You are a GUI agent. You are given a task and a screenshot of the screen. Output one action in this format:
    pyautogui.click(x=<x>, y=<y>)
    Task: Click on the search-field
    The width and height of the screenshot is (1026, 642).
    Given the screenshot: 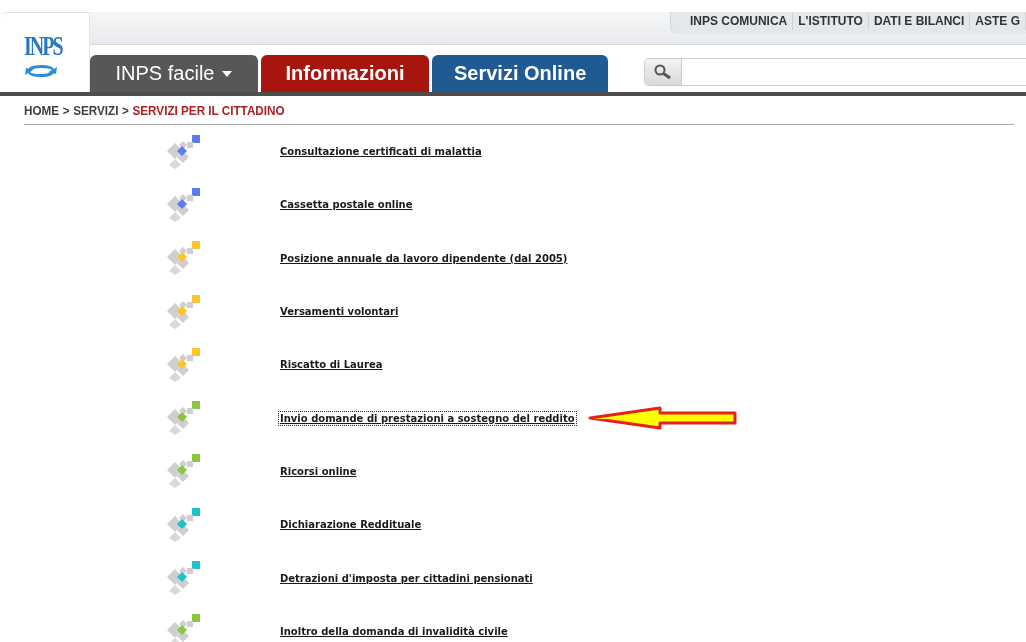 What is the action you would take?
    pyautogui.click(x=835, y=72)
    